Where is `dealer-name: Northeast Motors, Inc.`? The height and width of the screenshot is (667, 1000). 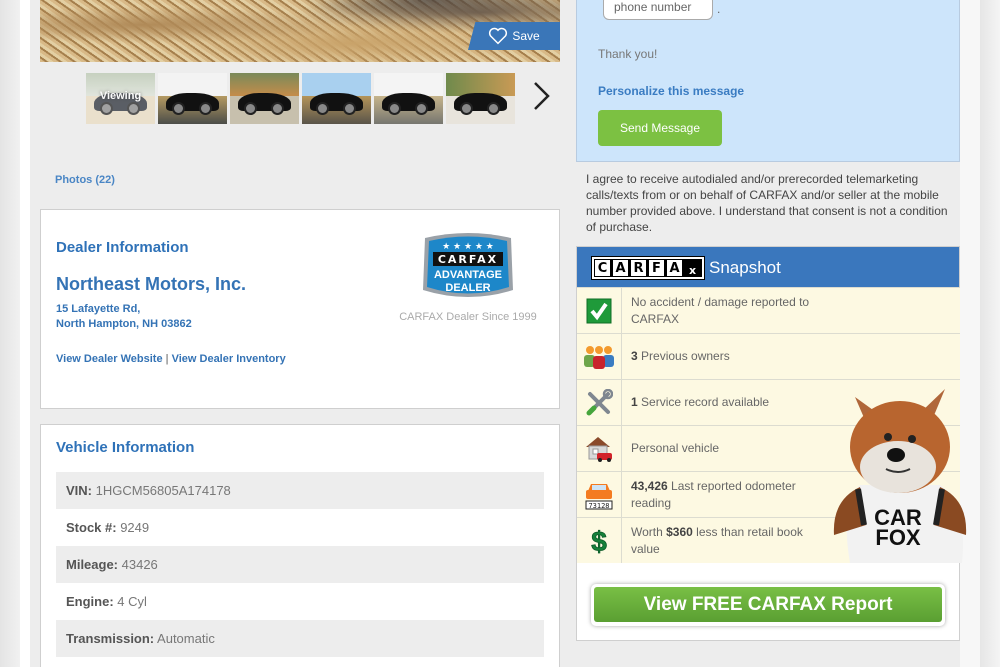 dealer-name: Northeast Motors, Inc. is located at coordinates (151, 284).